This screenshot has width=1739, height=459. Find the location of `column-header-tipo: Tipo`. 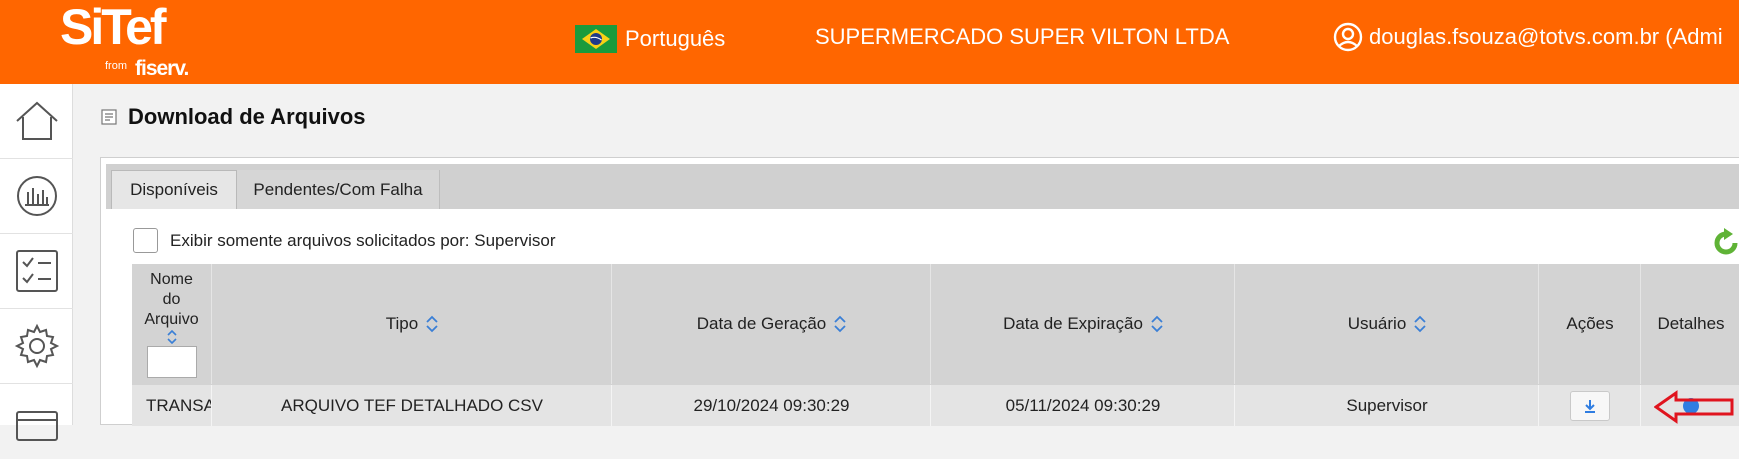

column-header-tipo: Tipo is located at coordinates (412, 324).